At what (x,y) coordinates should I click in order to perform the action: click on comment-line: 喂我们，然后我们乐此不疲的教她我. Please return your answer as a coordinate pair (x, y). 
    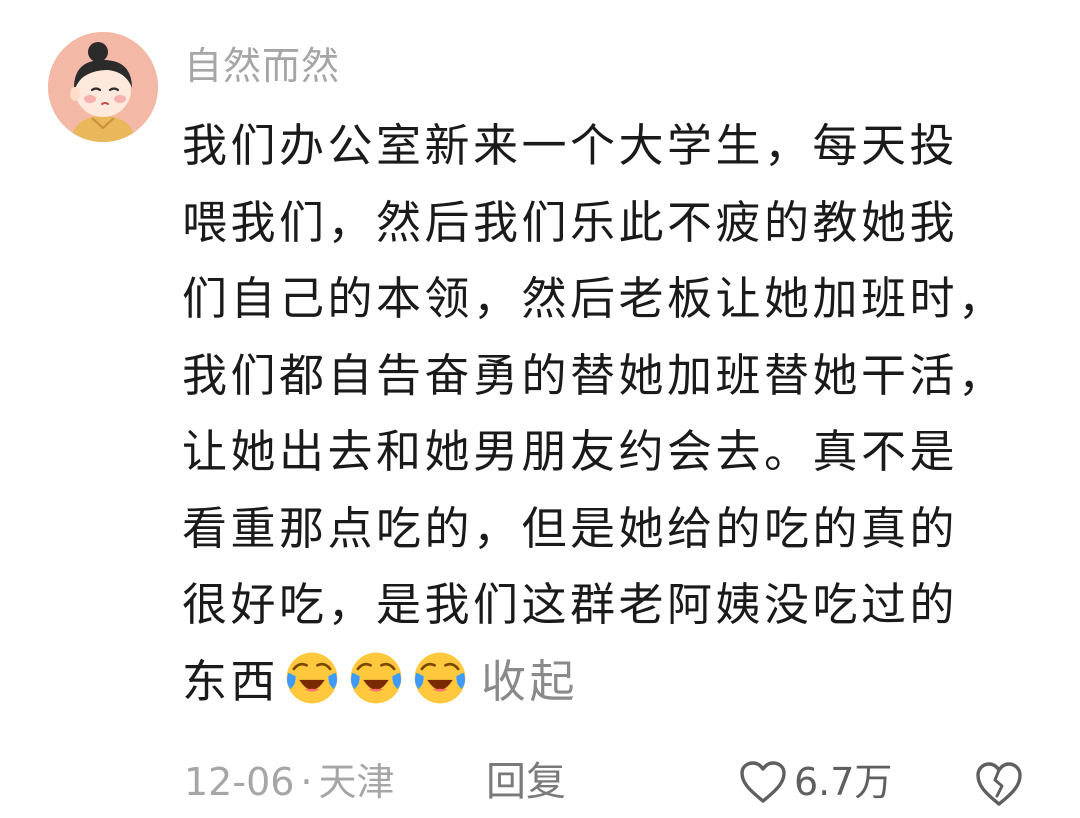
    Looking at the image, I should click on (570, 222).